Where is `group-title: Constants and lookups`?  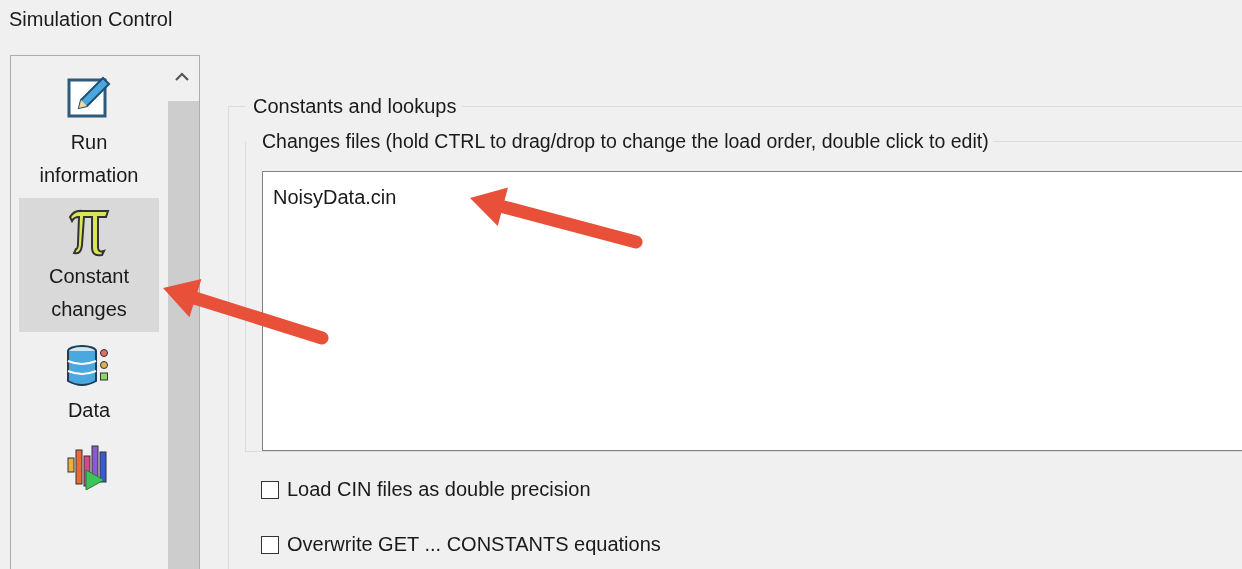
group-title: Constants and lookups is located at coordinates (355, 106).